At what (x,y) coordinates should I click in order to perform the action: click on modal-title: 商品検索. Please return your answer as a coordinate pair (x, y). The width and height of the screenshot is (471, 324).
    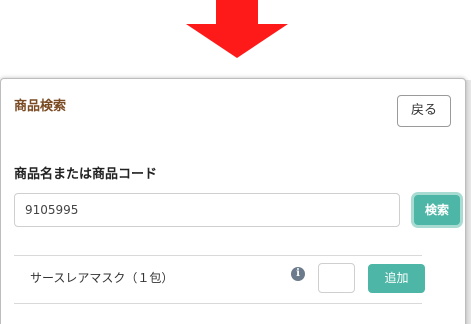
    Looking at the image, I should click on (40, 106).